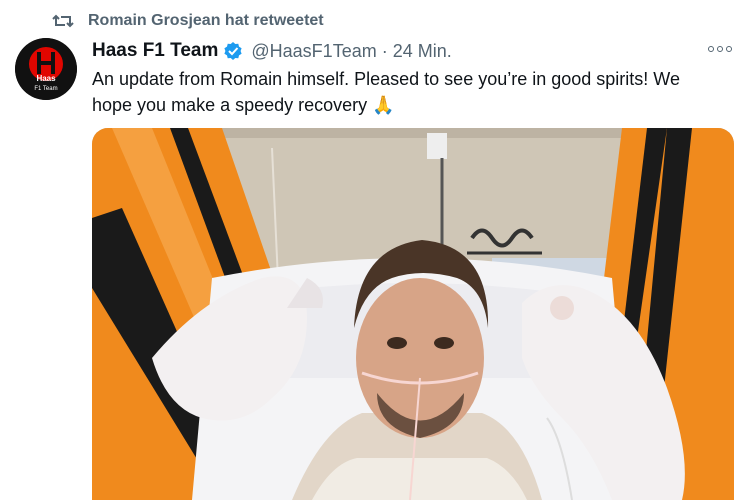  I want to click on tweet-text-line-2: hope you make a speedy recovery, so click(230, 105).